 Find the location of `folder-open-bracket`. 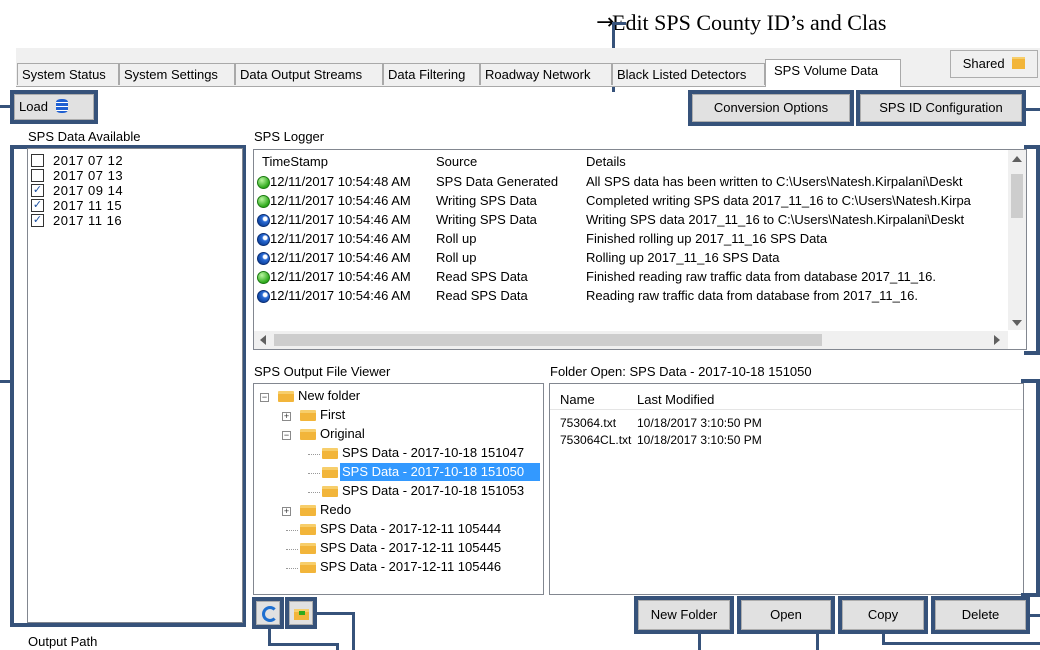

folder-open-bracket is located at coordinates (1030, 488).